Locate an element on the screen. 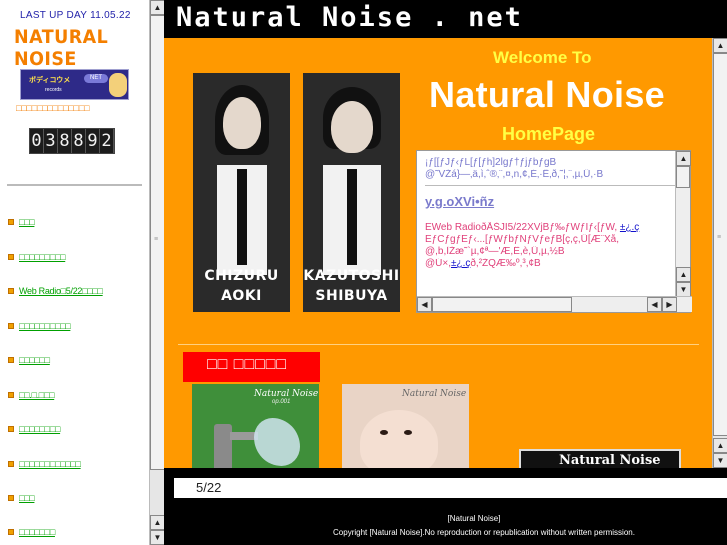 The width and height of the screenshot is (727, 545). water-splash-image is located at coordinates (277, 442).